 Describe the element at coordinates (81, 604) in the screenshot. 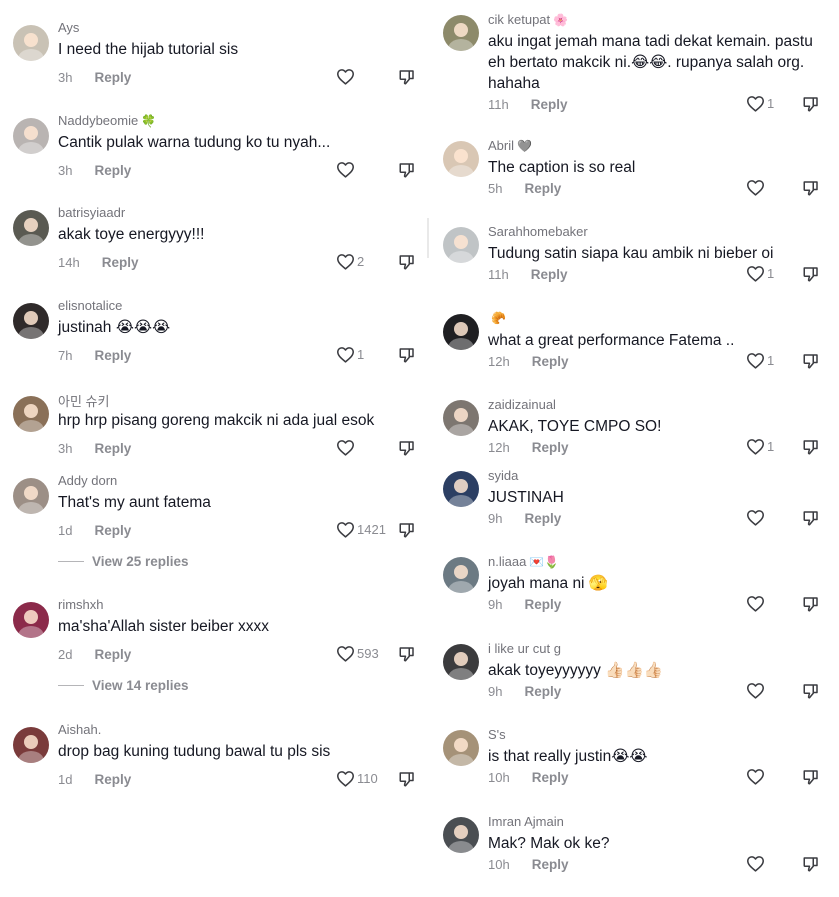

I see `comment-username: rimshxh` at that location.